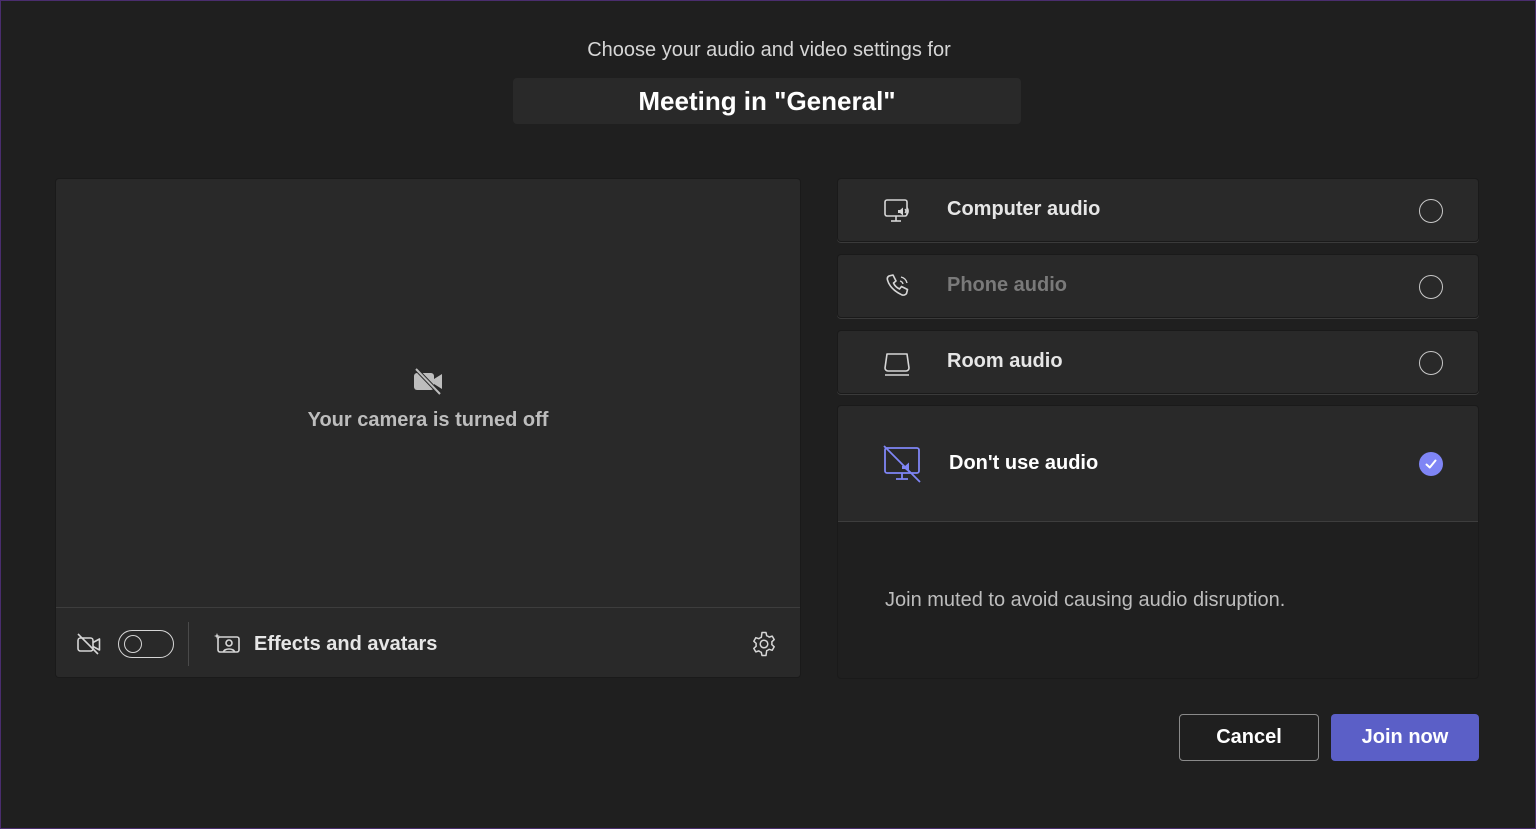 This screenshot has height=829, width=1536. I want to click on phone-audio-icon, so click(897, 285).